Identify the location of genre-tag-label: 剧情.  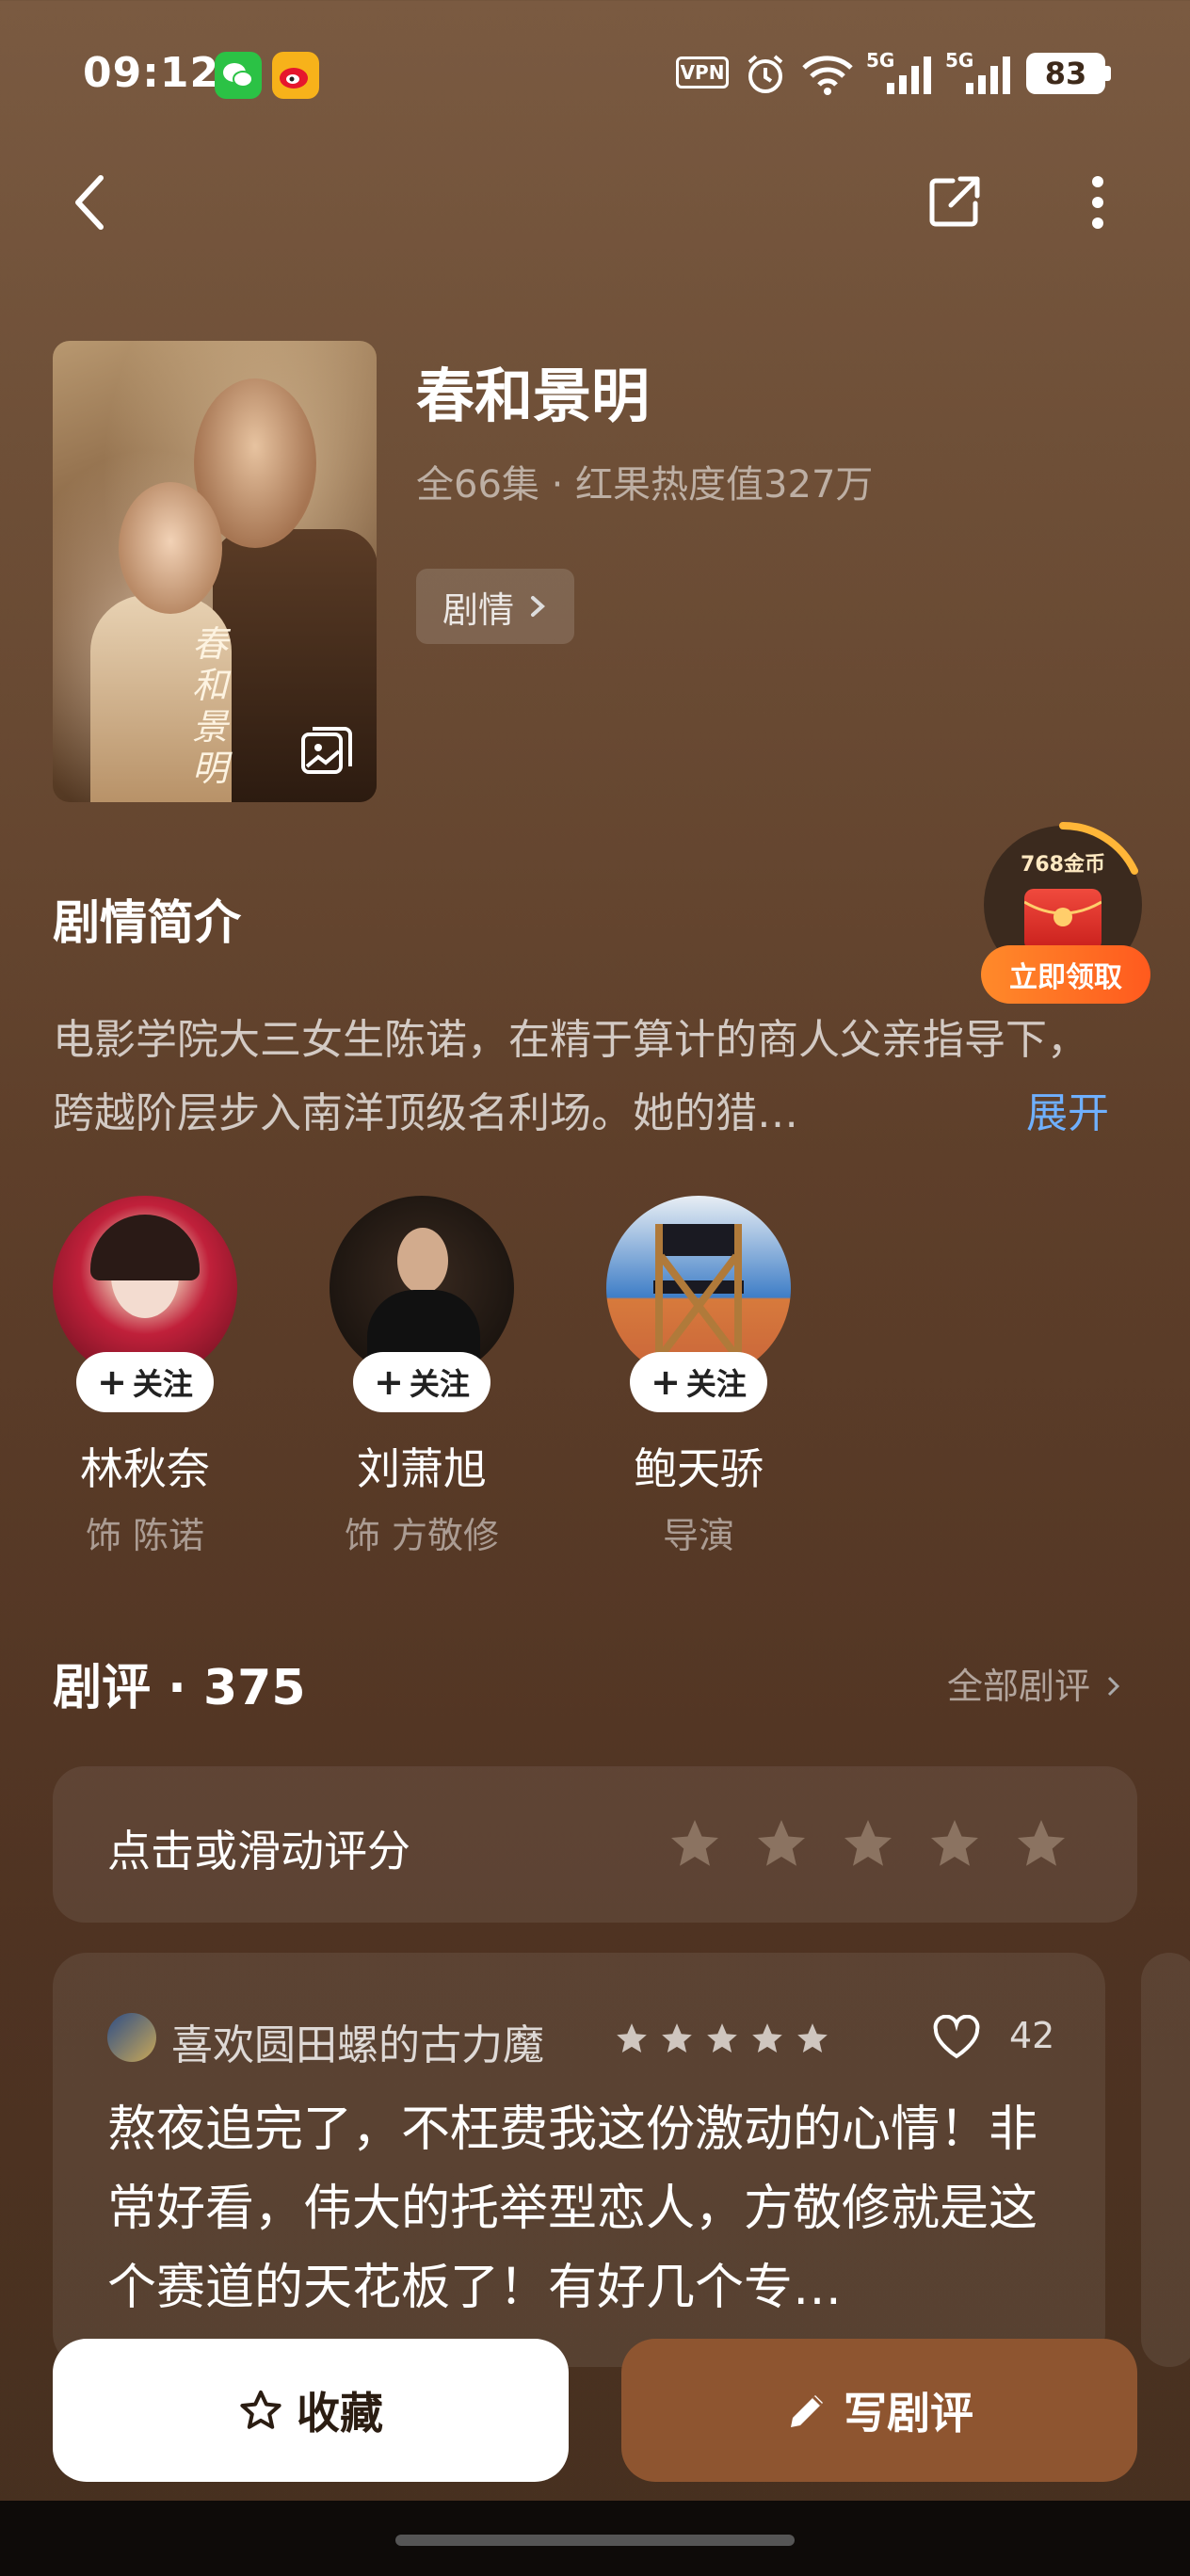
(479, 609).